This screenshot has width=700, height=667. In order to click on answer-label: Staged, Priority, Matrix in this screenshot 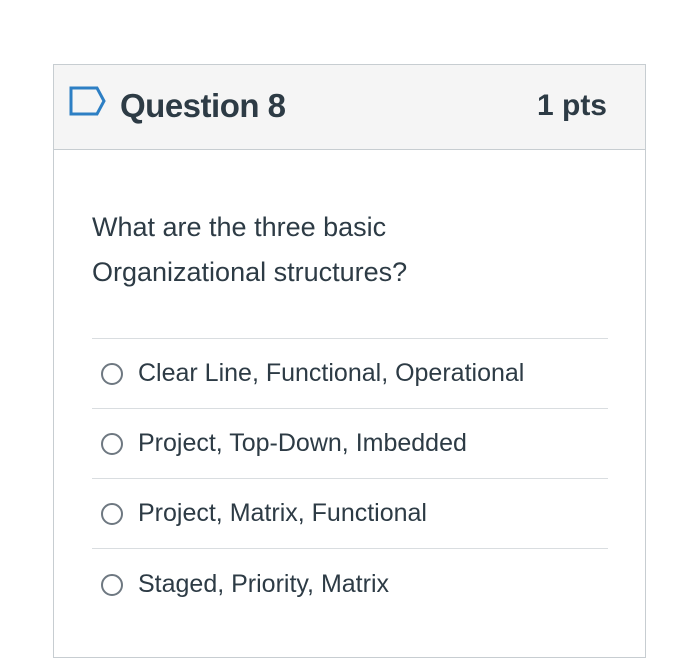, I will do `click(264, 584)`.